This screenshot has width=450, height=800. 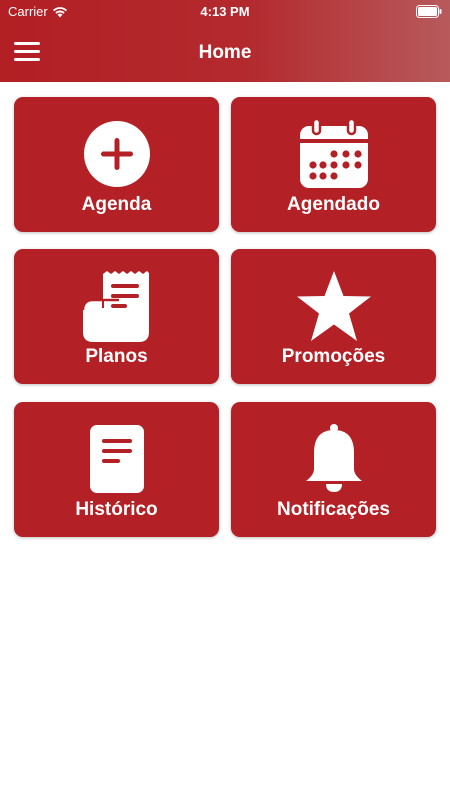 I want to click on tile-agendado-label: Agendado, so click(x=333, y=204).